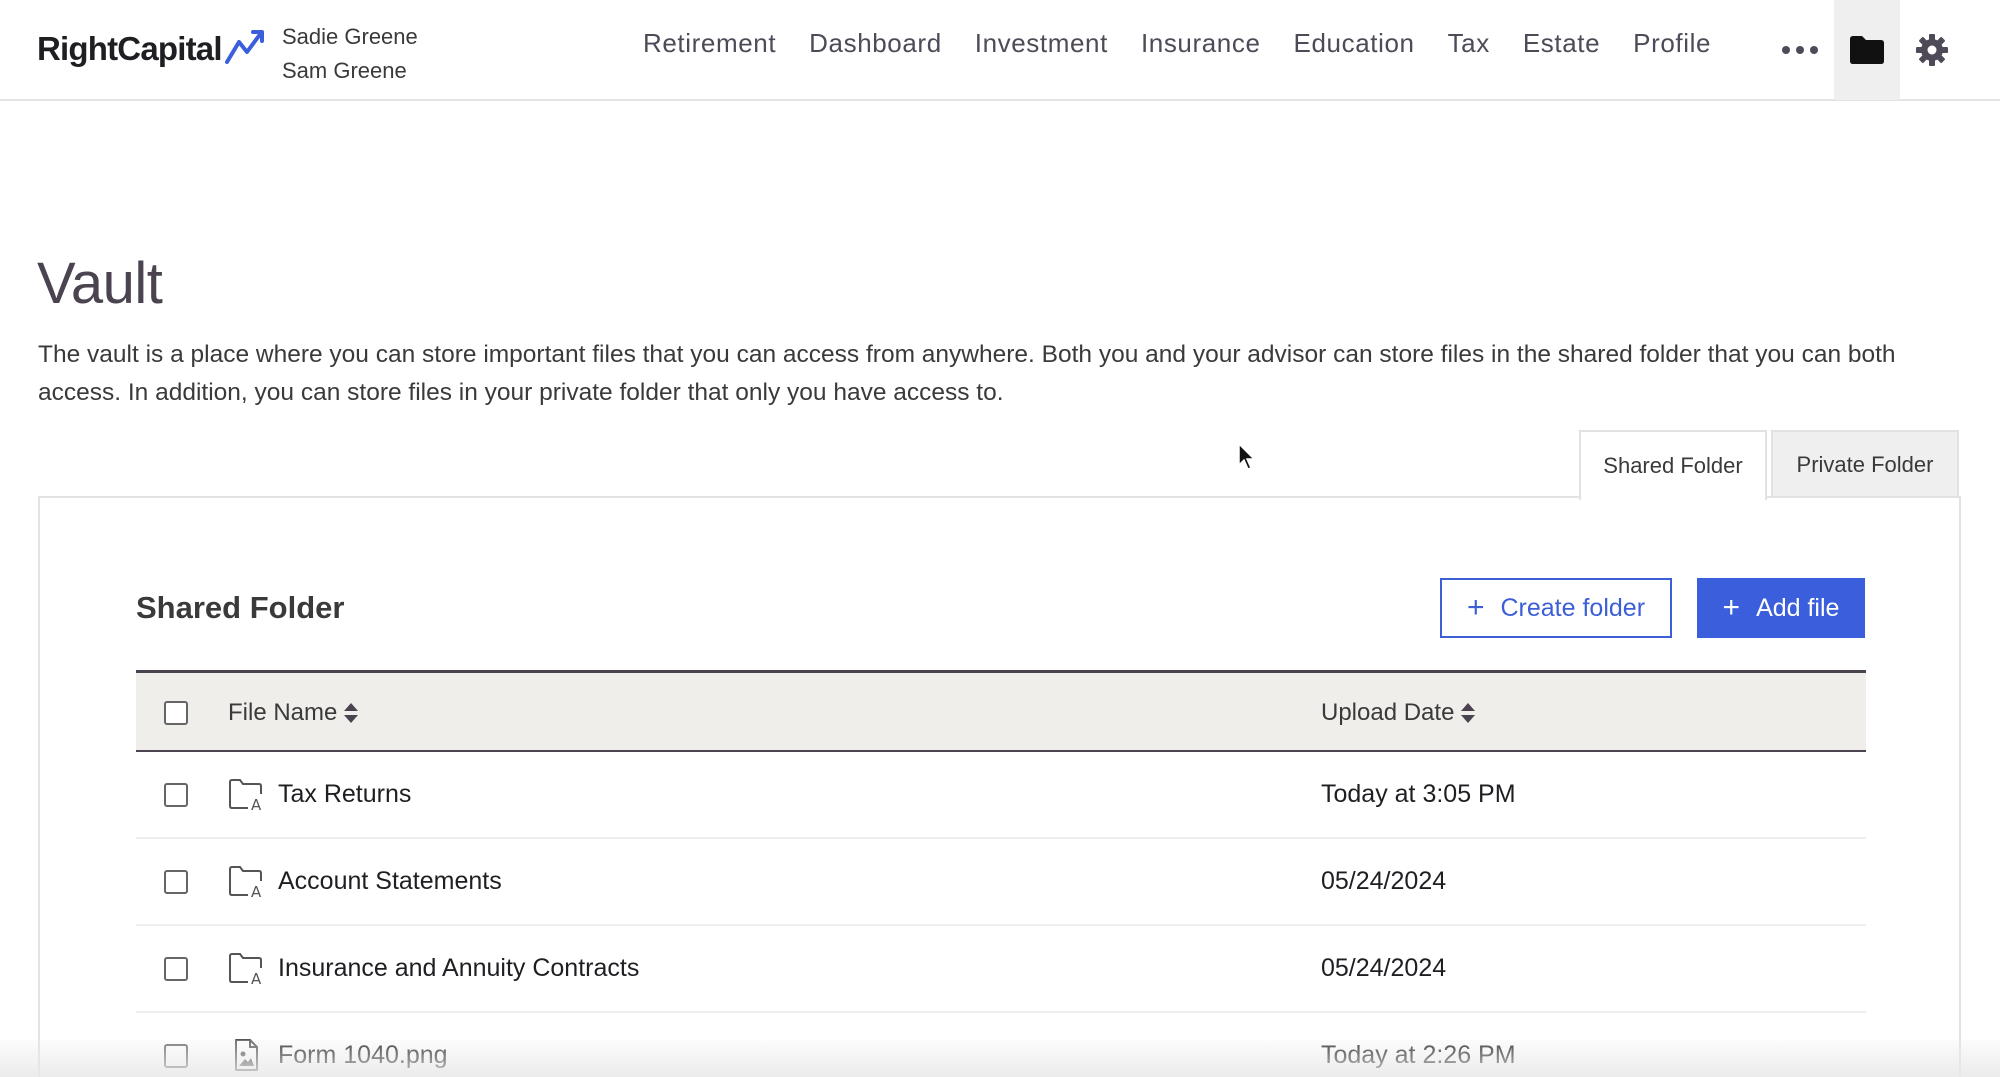 The height and width of the screenshot is (1077, 2000). What do you see at coordinates (390, 881) in the screenshot?
I see `file-name: Account Statements` at bounding box center [390, 881].